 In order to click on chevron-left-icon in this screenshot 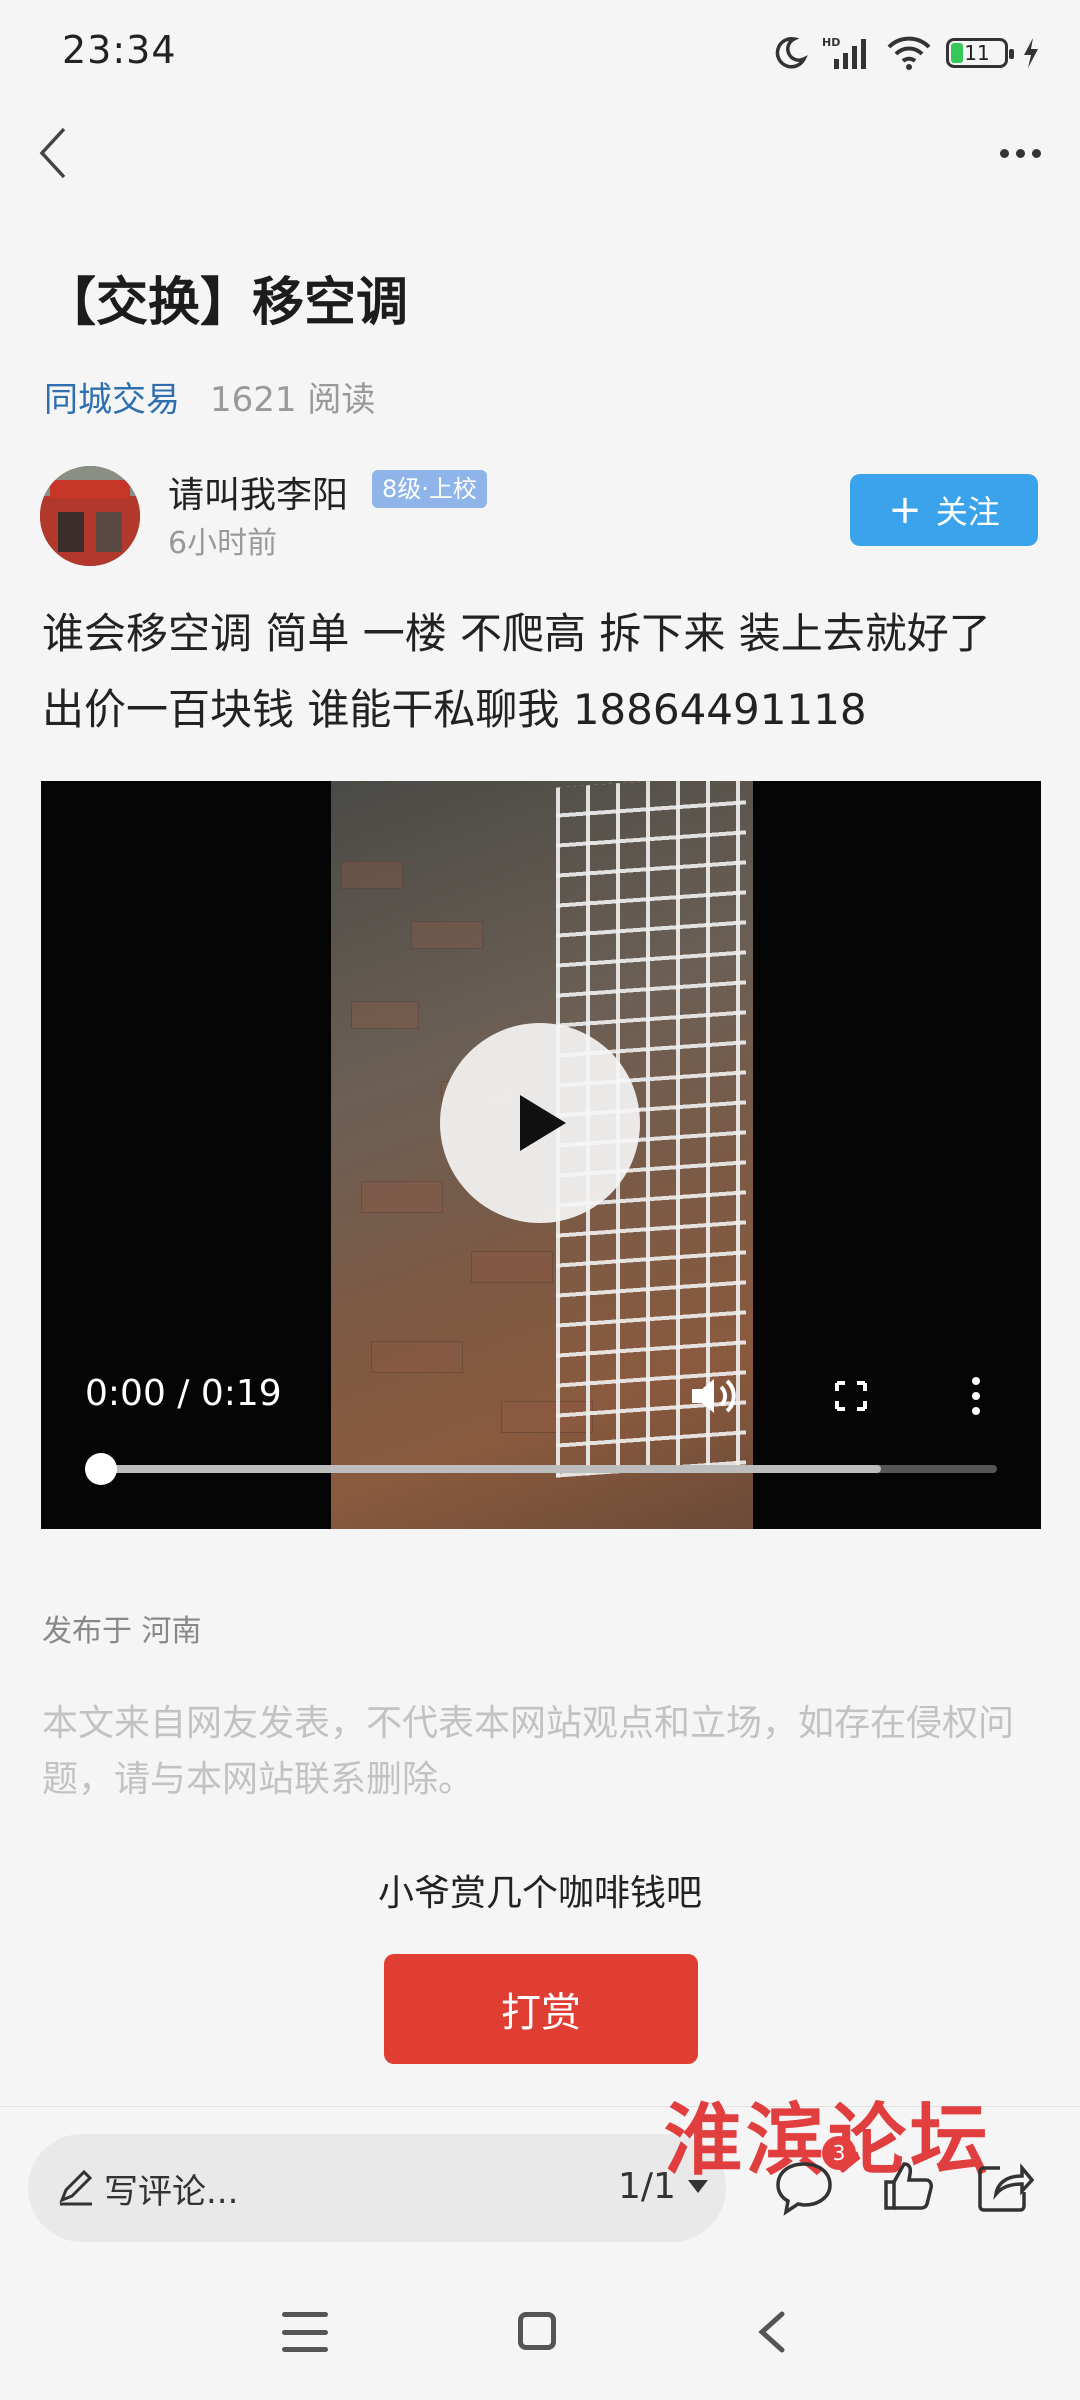, I will do `click(52, 153)`.